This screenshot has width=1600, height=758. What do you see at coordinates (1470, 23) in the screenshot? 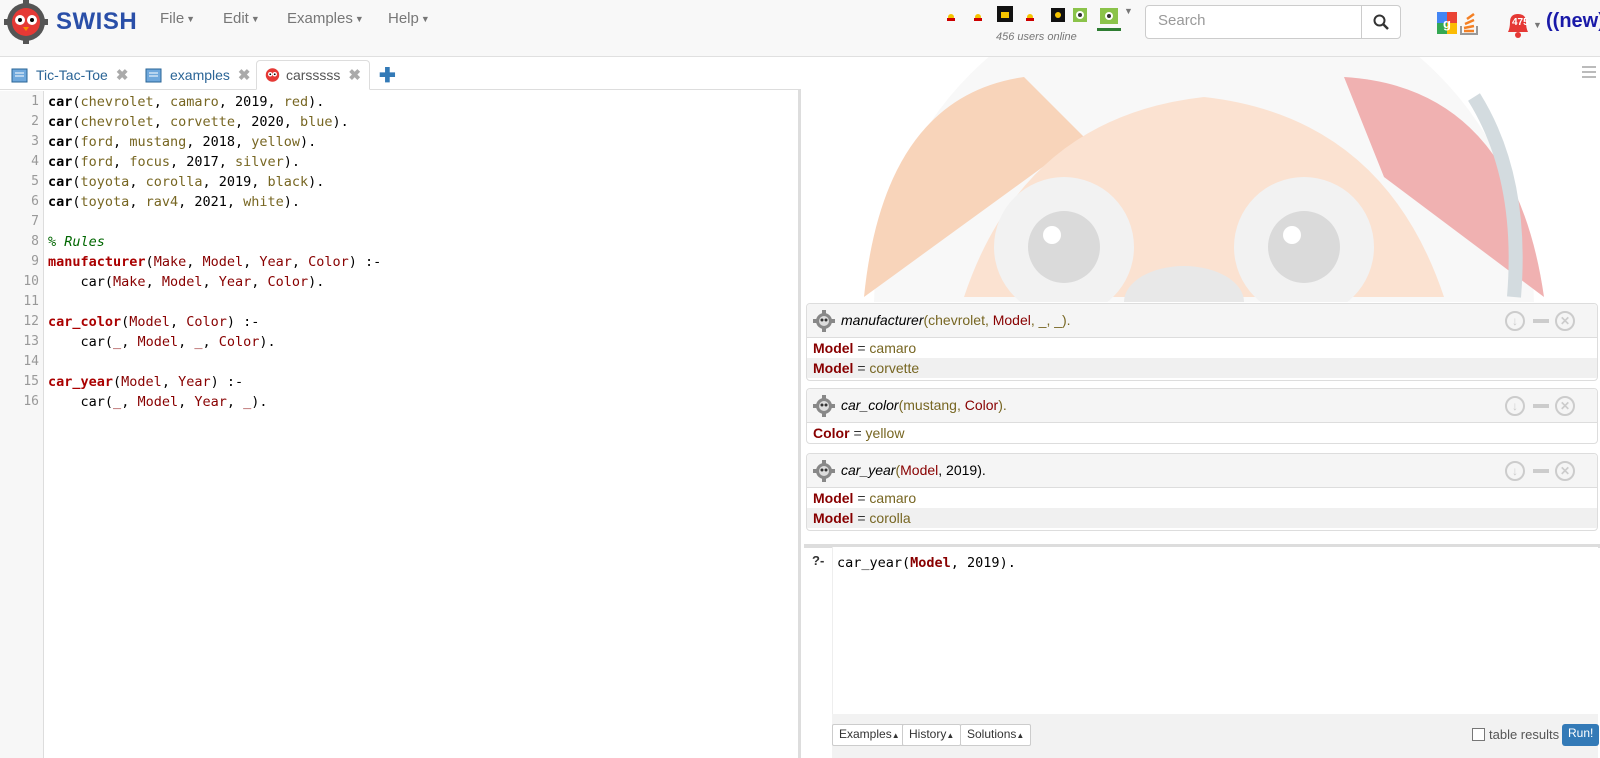
I see `stackoverflow-icon` at bounding box center [1470, 23].